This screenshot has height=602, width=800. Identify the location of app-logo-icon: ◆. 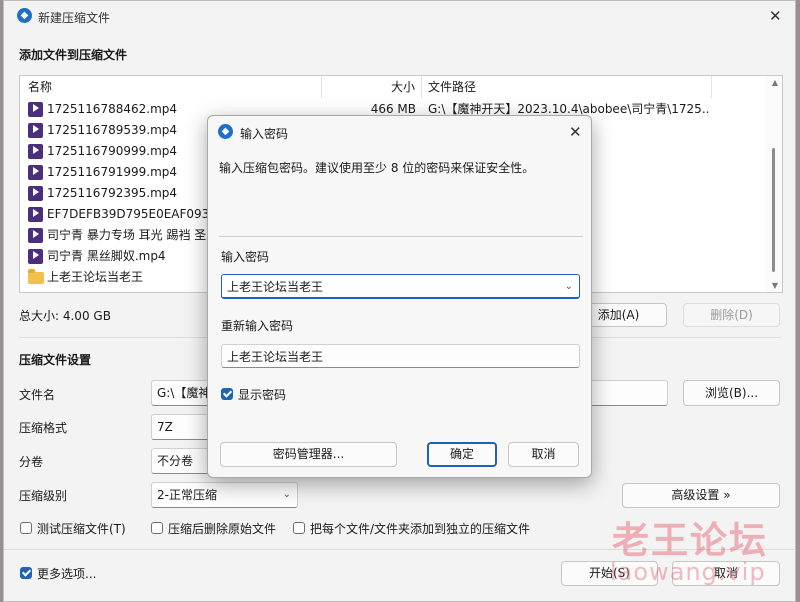
(24, 15).